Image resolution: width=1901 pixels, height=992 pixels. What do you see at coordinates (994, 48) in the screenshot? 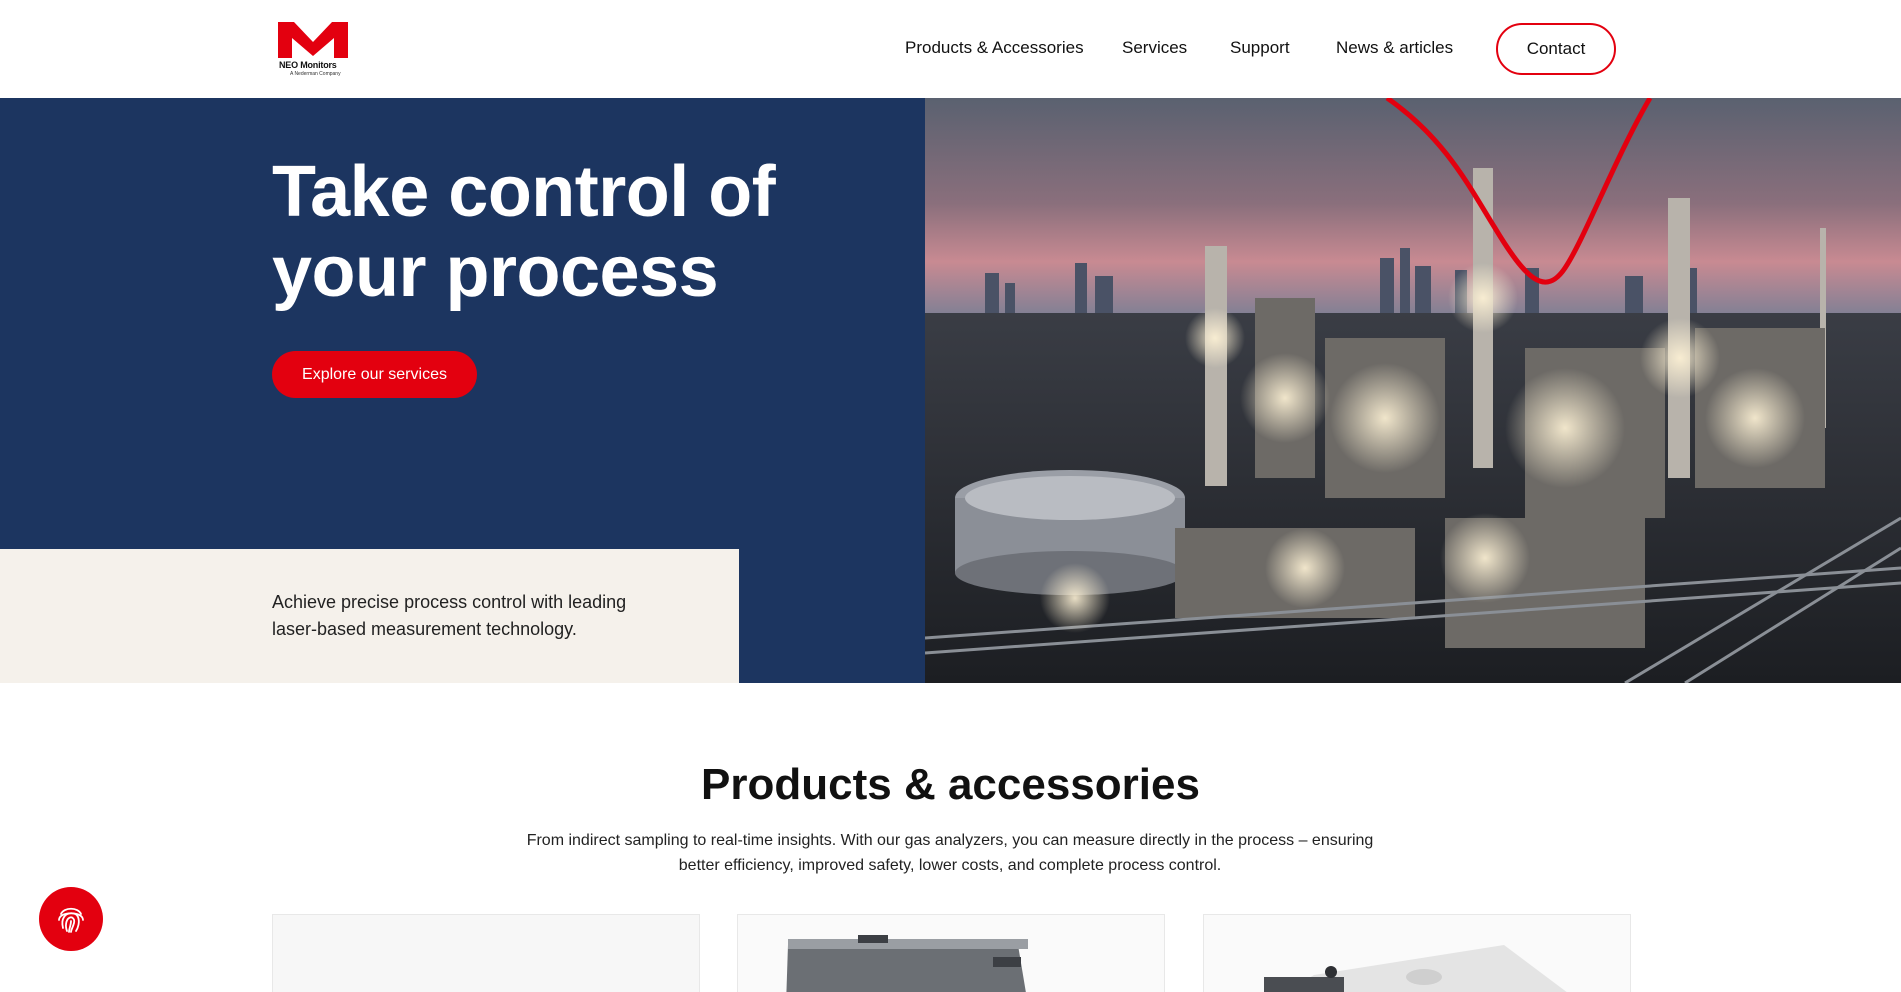
I see `nav-products-accessories: Products & Accessories` at bounding box center [994, 48].